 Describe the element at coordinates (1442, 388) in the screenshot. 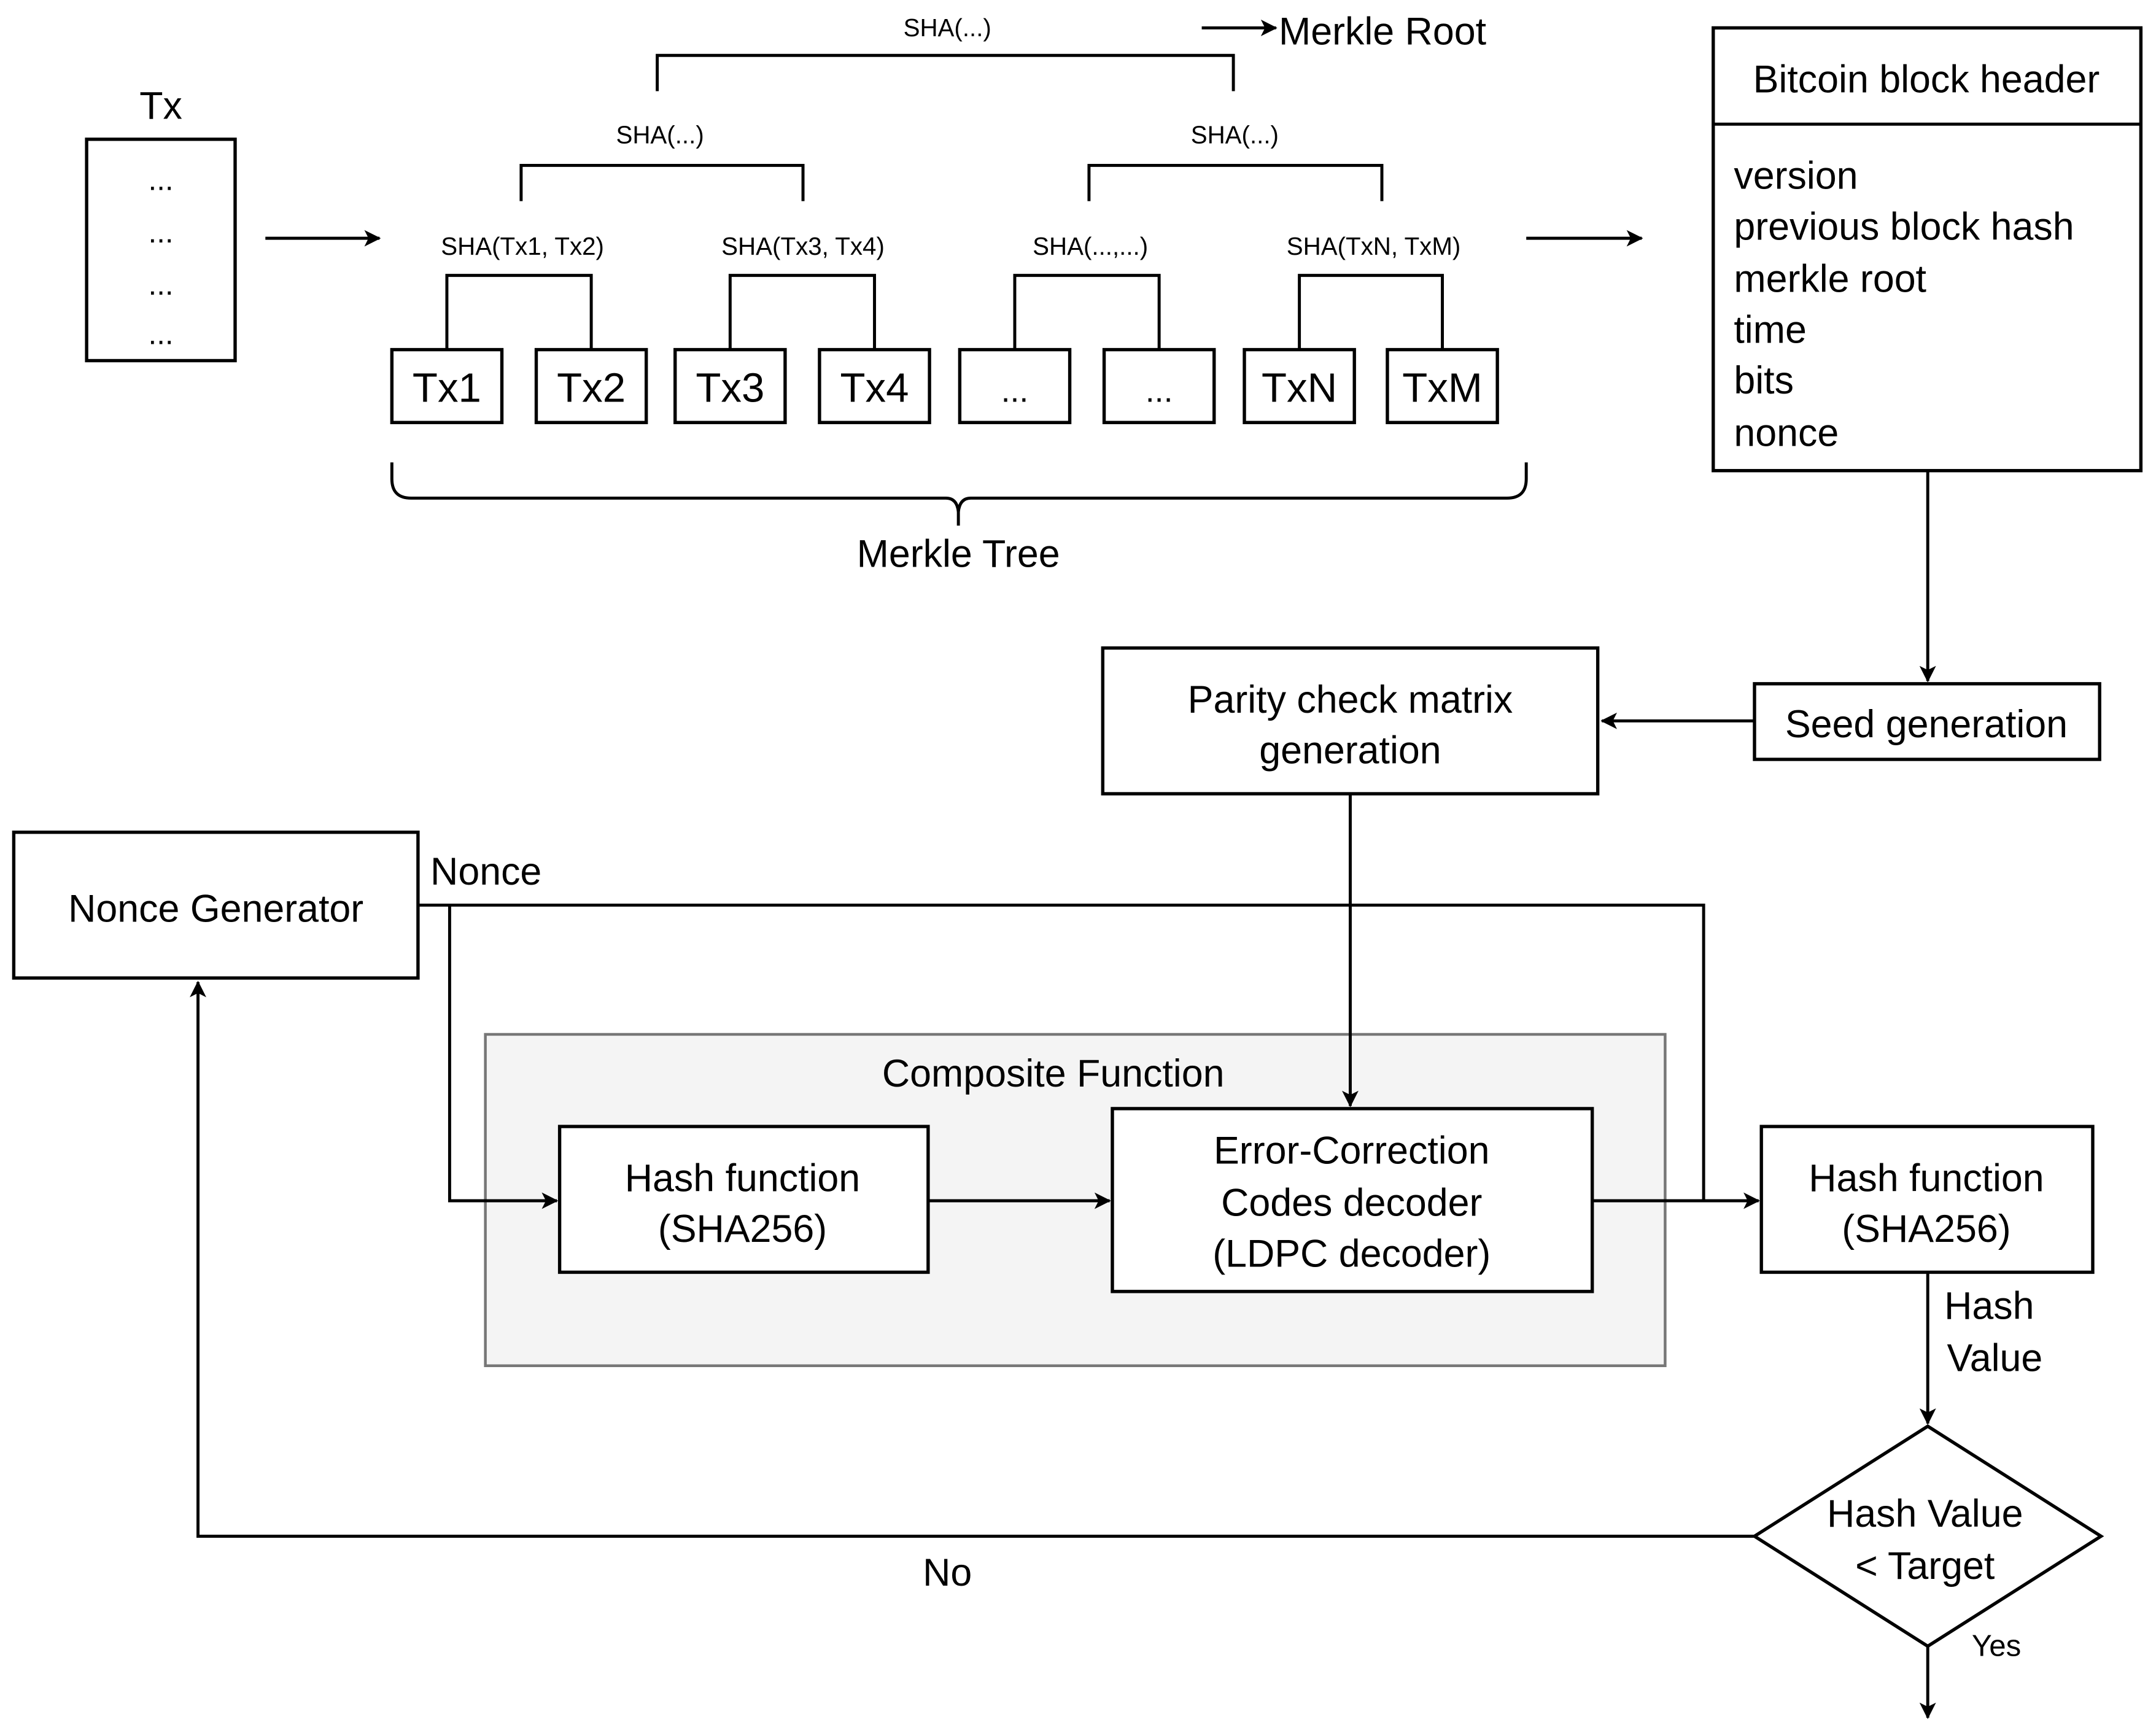

I see `leaf-label: TxM` at that location.